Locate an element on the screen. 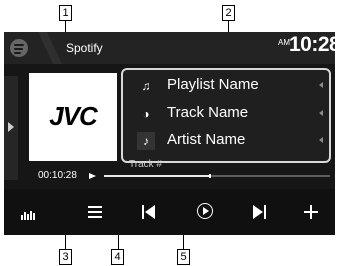 The height and width of the screenshot is (266, 339). progress-knob is located at coordinates (210, 176).